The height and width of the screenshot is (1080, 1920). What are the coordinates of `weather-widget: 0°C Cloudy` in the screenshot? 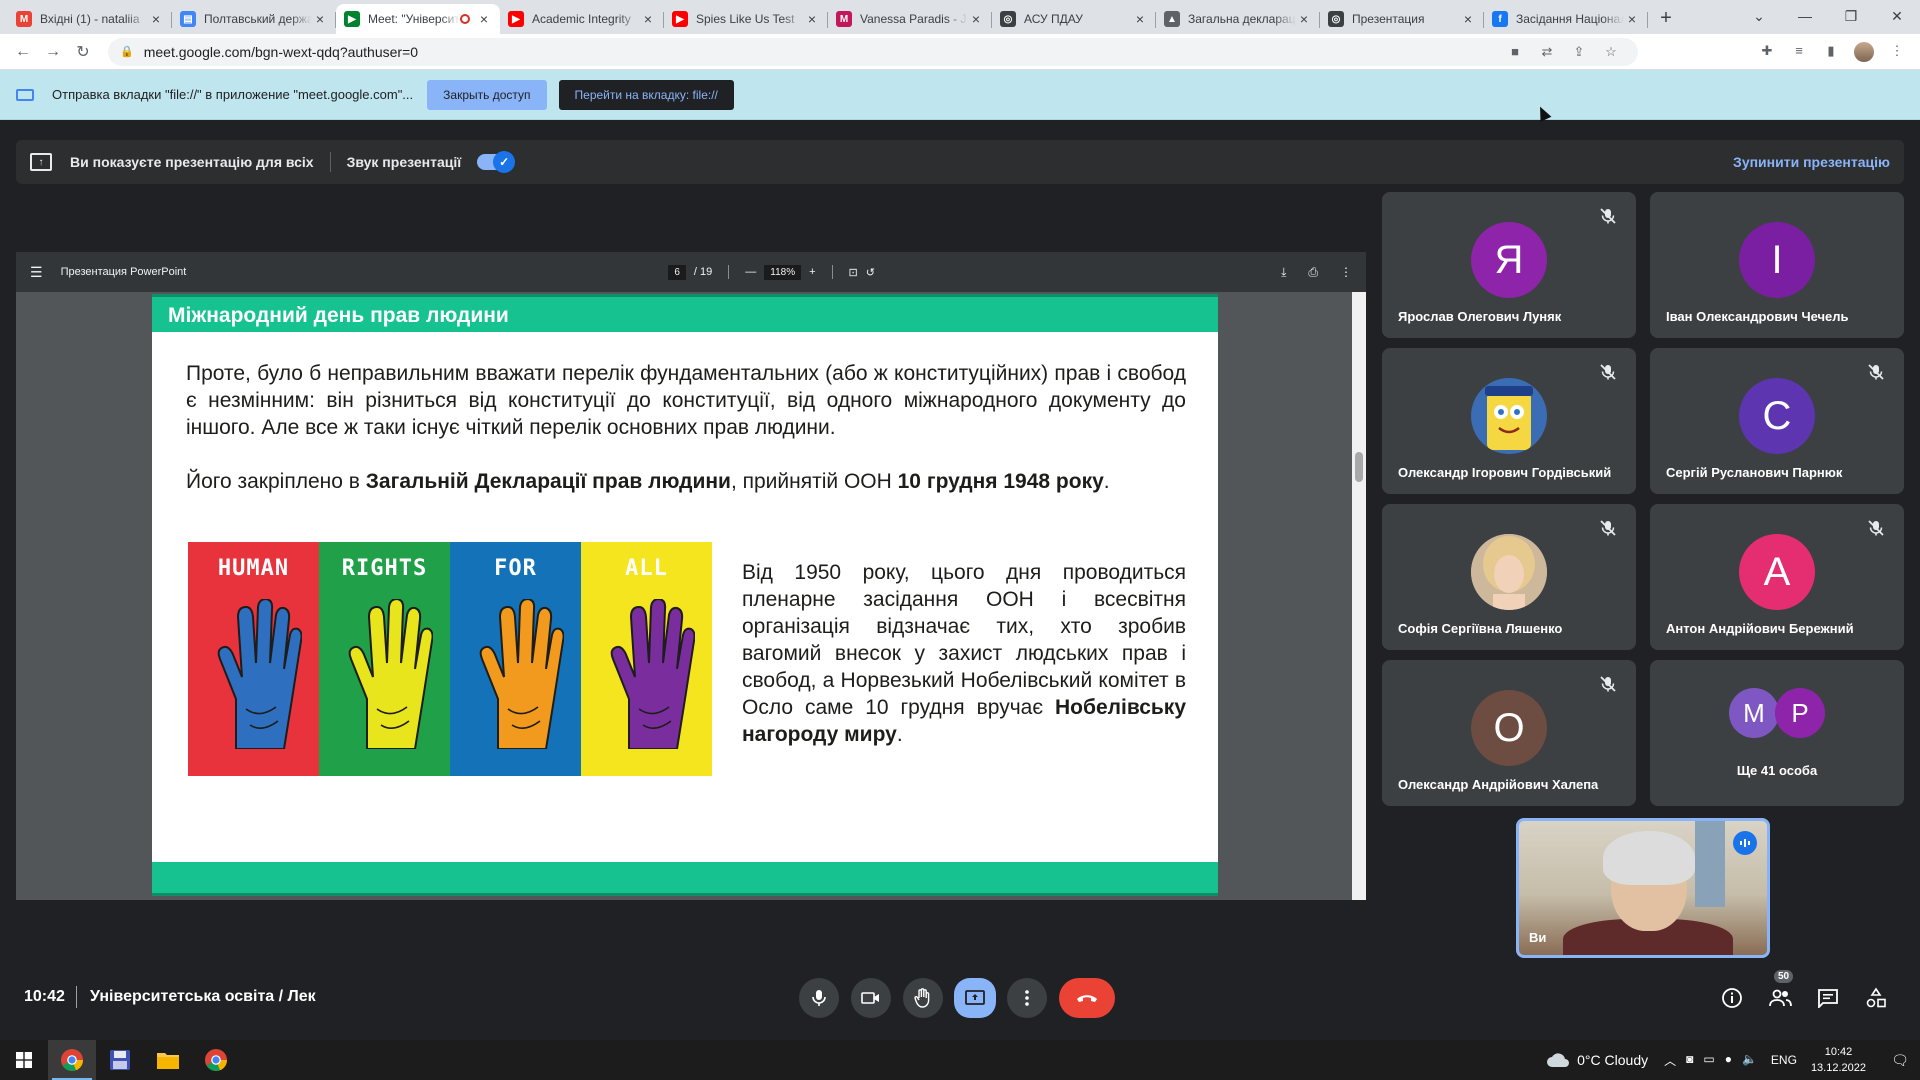 It's located at (1596, 1060).